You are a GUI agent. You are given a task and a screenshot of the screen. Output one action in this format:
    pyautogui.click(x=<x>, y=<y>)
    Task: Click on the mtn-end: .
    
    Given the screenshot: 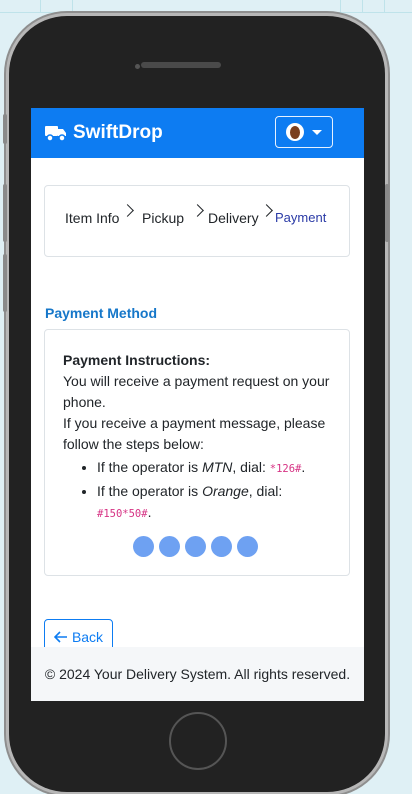 What is the action you would take?
    pyautogui.click(x=303, y=467)
    